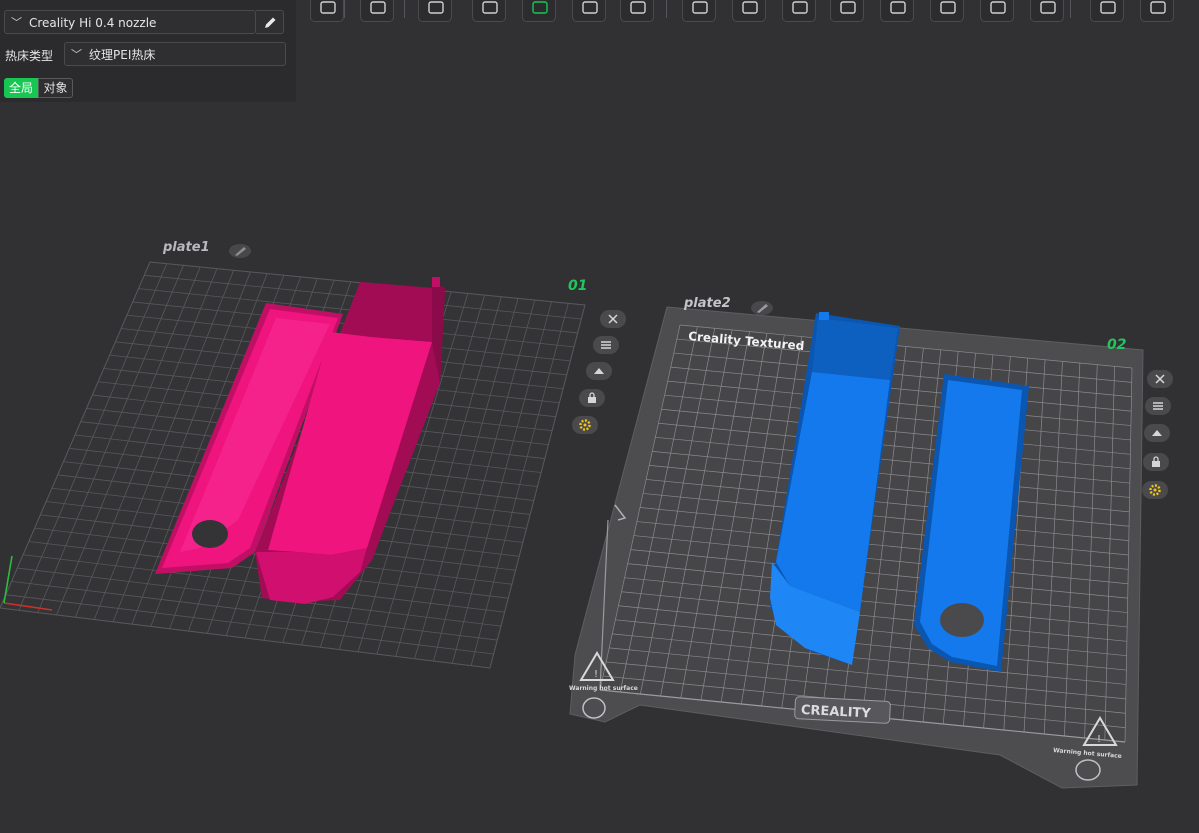 The image size is (1199, 833). I want to click on plate1-name: plate1, so click(186, 247).